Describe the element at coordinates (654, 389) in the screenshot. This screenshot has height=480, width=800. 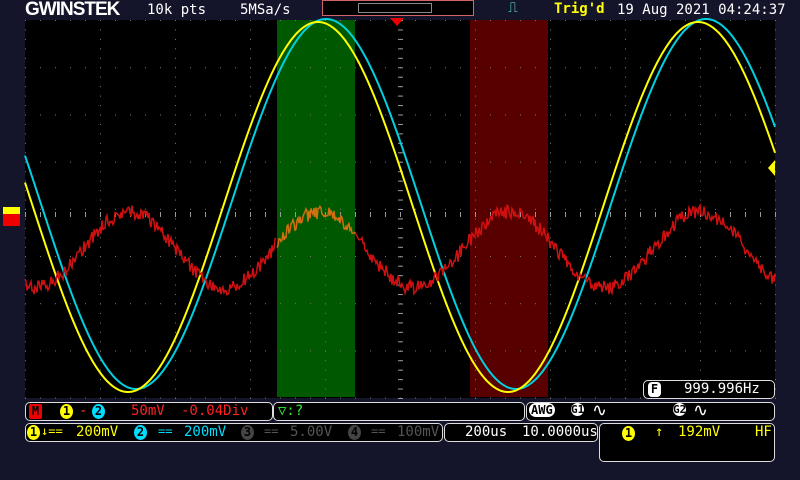
I see `frequency-label: F` at that location.